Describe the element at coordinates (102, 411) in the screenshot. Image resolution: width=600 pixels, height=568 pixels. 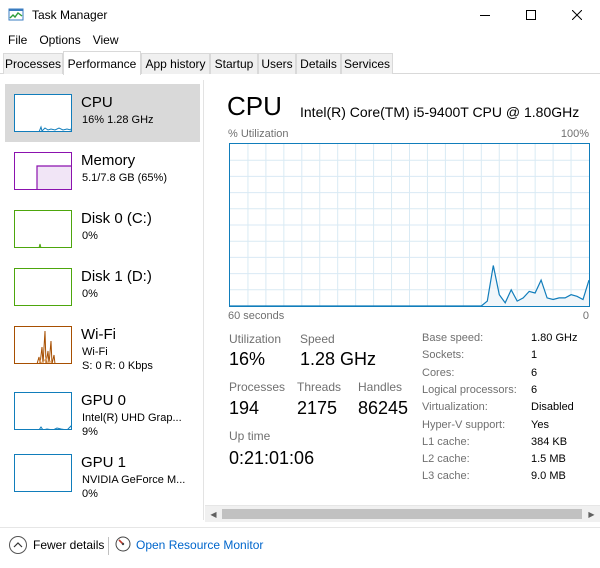
I see `sidebar-item-gpu-0: GPU 0 Intel(R) UHD Grap... 9%` at that location.